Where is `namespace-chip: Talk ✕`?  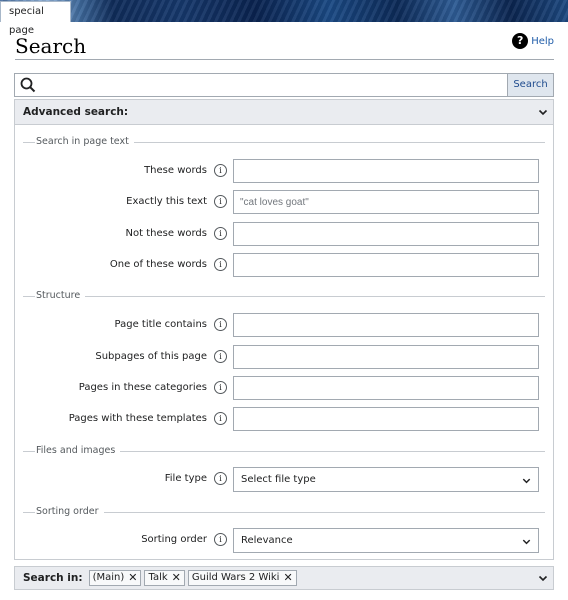
namespace-chip: Talk ✕ is located at coordinates (164, 578).